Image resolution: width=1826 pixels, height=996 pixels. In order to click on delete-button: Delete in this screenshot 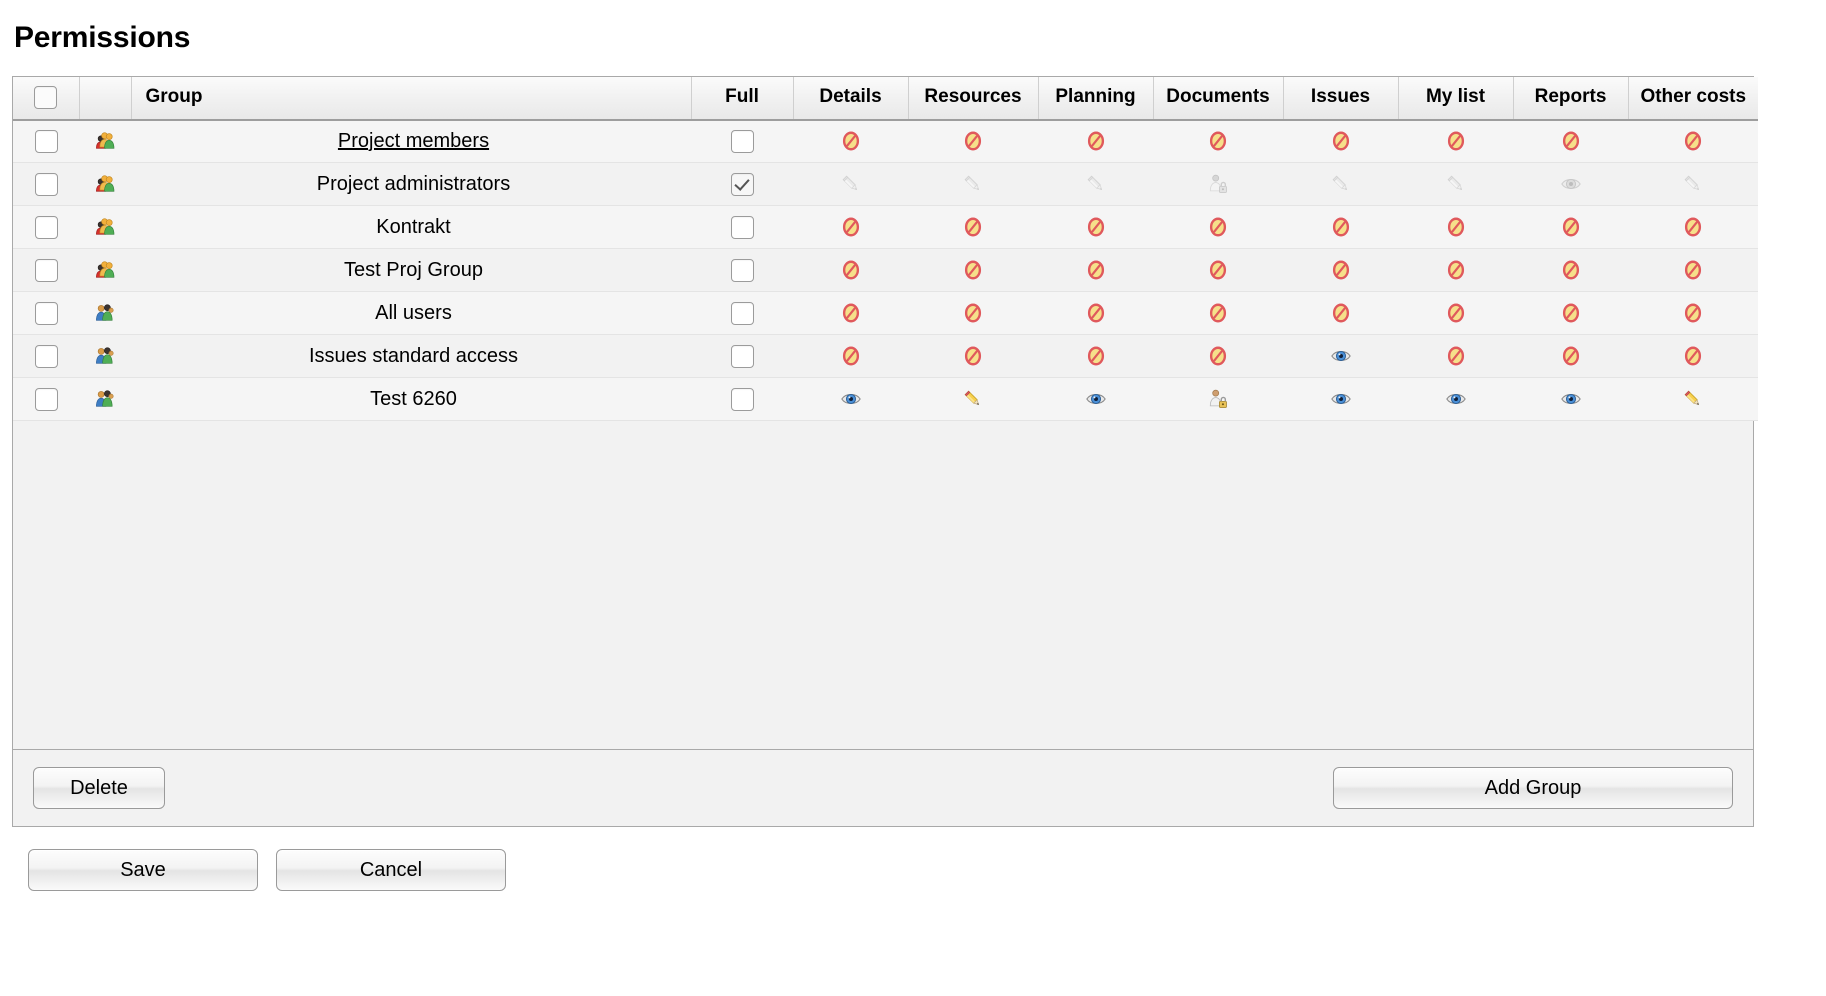, I will do `click(99, 788)`.